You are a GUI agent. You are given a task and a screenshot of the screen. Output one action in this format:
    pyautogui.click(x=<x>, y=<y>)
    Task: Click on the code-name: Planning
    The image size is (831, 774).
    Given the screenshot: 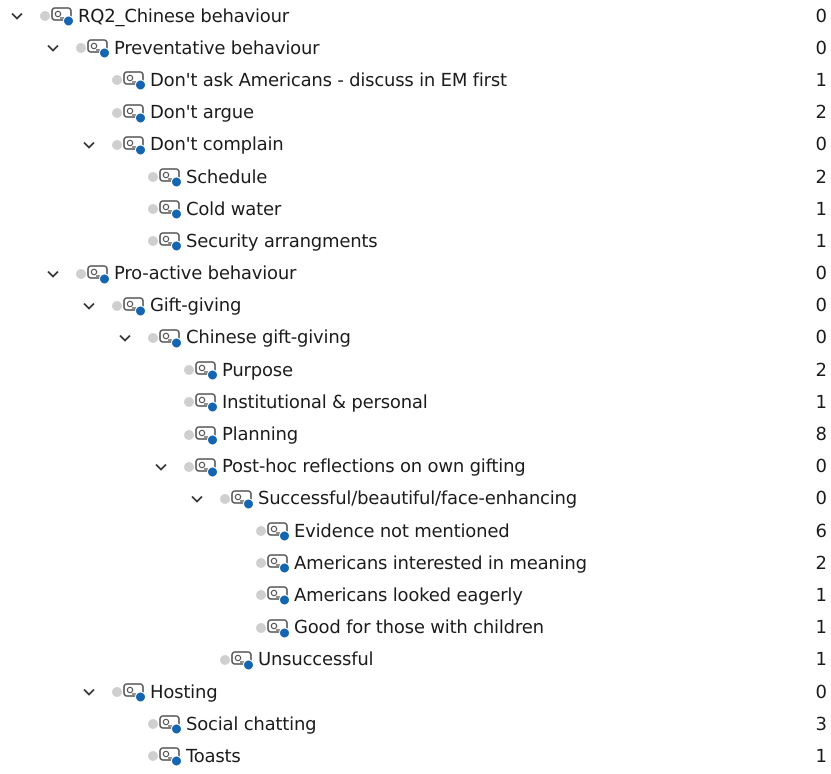 What is the action you would take?
    pyautogui.click(x=514, y=435)
    